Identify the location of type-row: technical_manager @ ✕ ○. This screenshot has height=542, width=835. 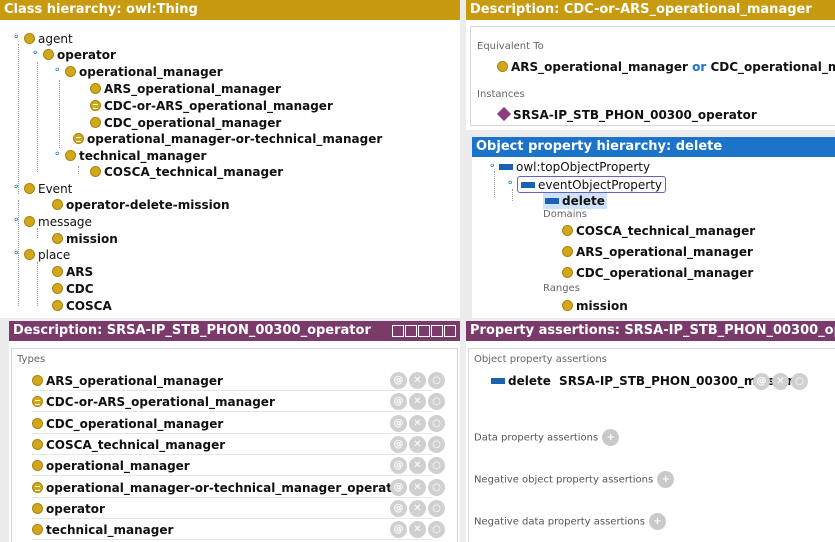
(238, 530).